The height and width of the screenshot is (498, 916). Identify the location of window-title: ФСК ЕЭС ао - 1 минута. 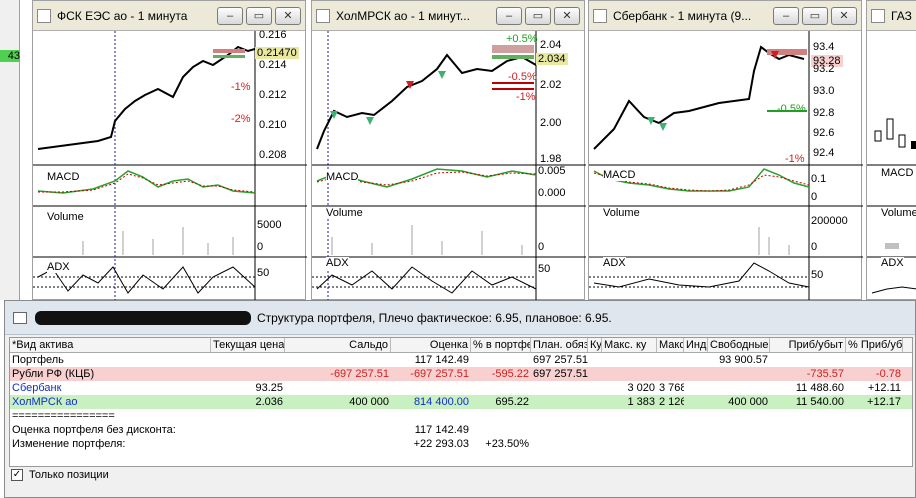
(122, 15).